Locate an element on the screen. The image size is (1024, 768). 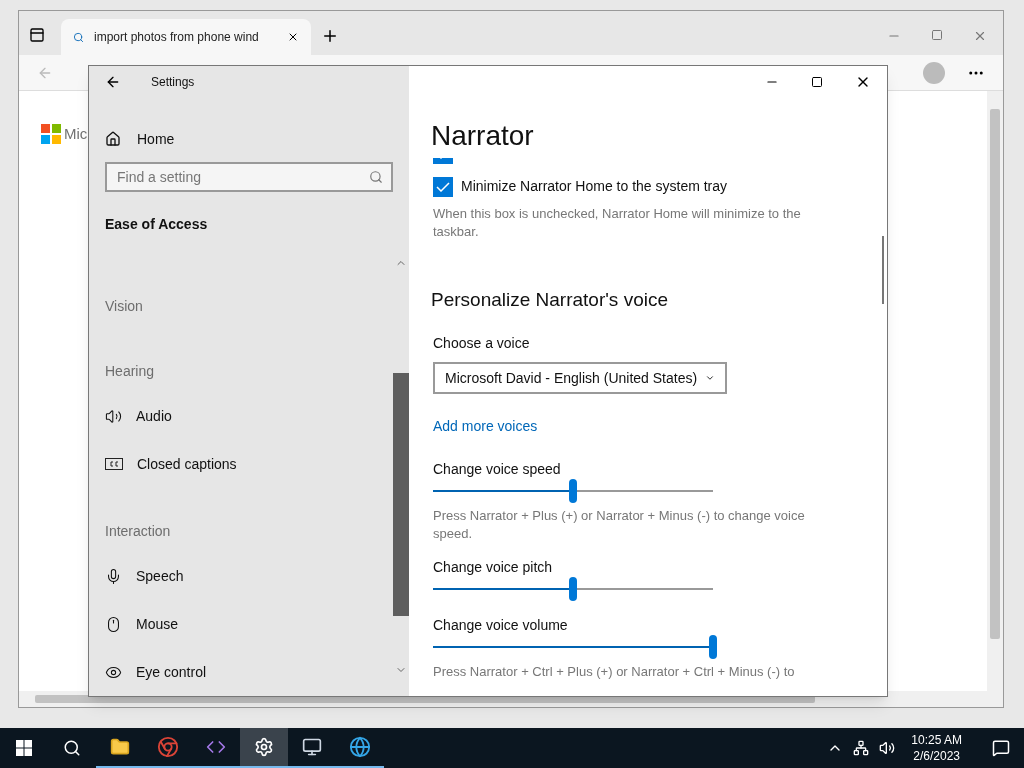
nav-item: Eye control is located at coordinates (249, 672).